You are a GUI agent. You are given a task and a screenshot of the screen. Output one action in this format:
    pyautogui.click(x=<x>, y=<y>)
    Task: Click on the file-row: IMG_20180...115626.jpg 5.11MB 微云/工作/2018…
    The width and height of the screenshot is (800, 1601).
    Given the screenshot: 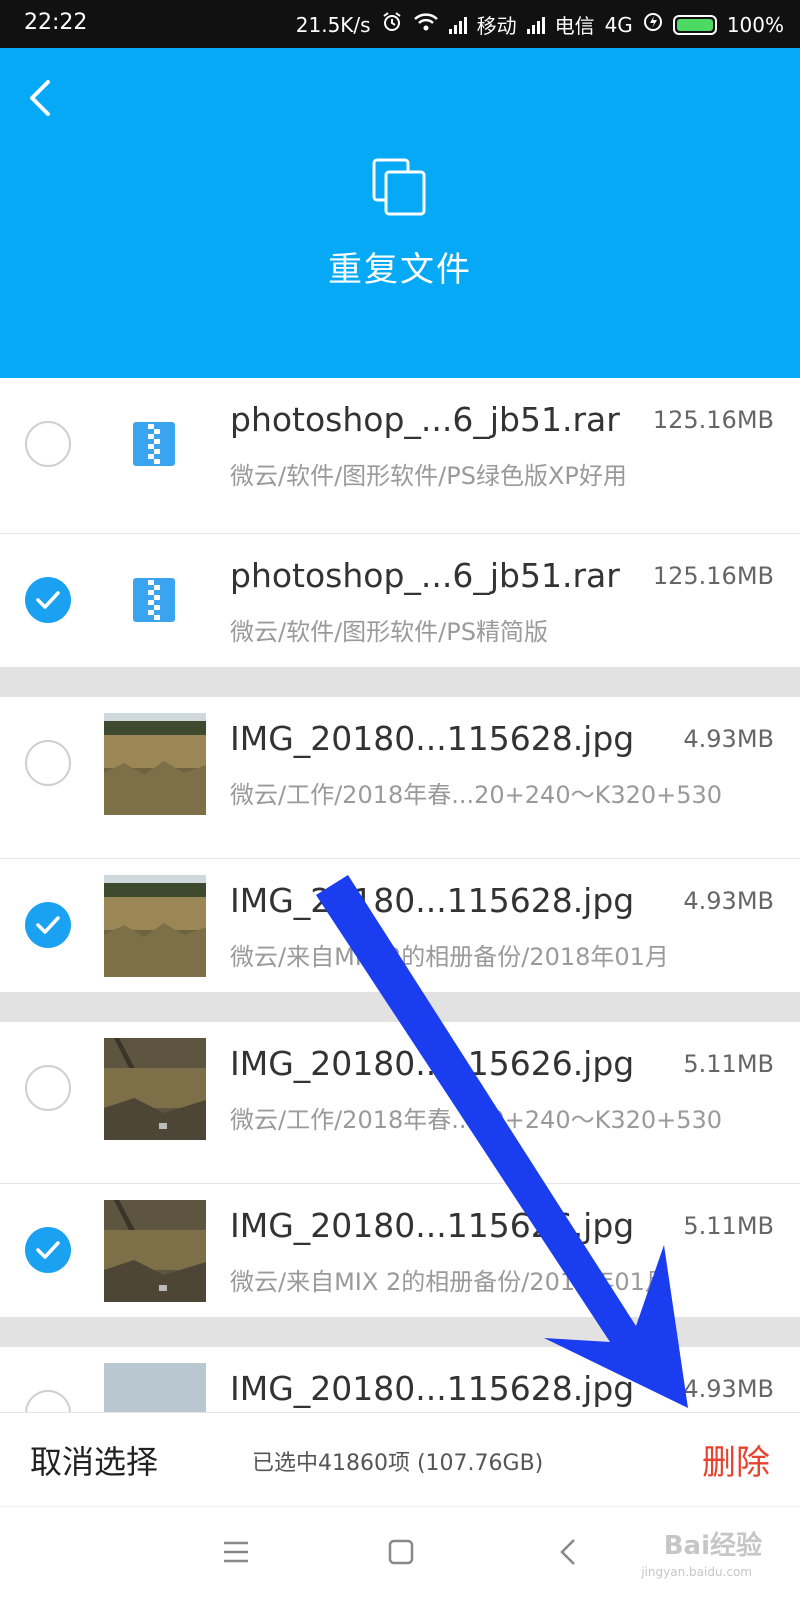 What is the action you would take?
    pyautogui.click(x=400, y=1088)
    